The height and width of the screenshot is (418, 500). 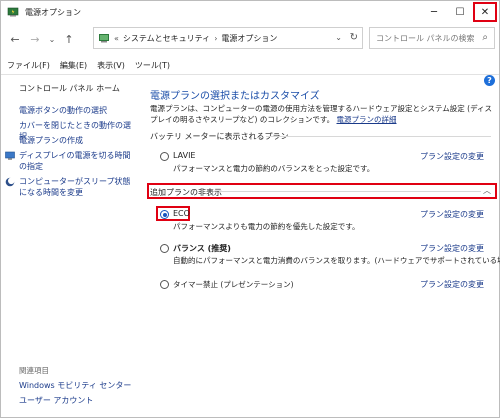 What do you see at coordinates (485, 37) in the screenshot?
I see `search-icon: ⌕` at bounding box center [485, 37].